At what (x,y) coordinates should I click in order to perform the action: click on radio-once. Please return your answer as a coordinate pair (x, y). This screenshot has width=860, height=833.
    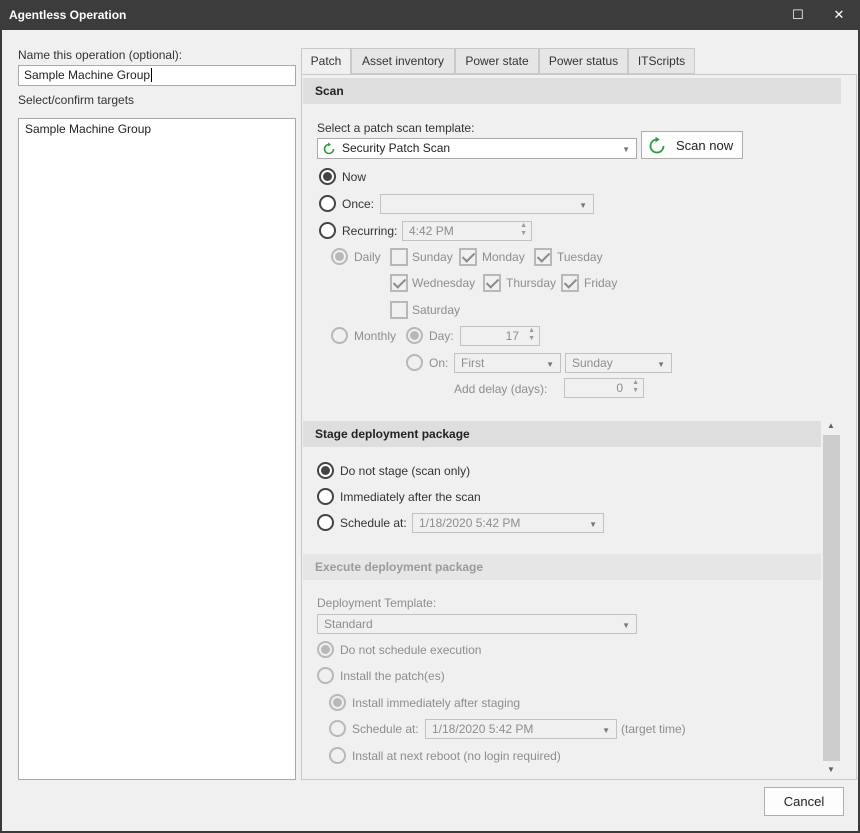
    Looking at the image, I should click on (327, 203).